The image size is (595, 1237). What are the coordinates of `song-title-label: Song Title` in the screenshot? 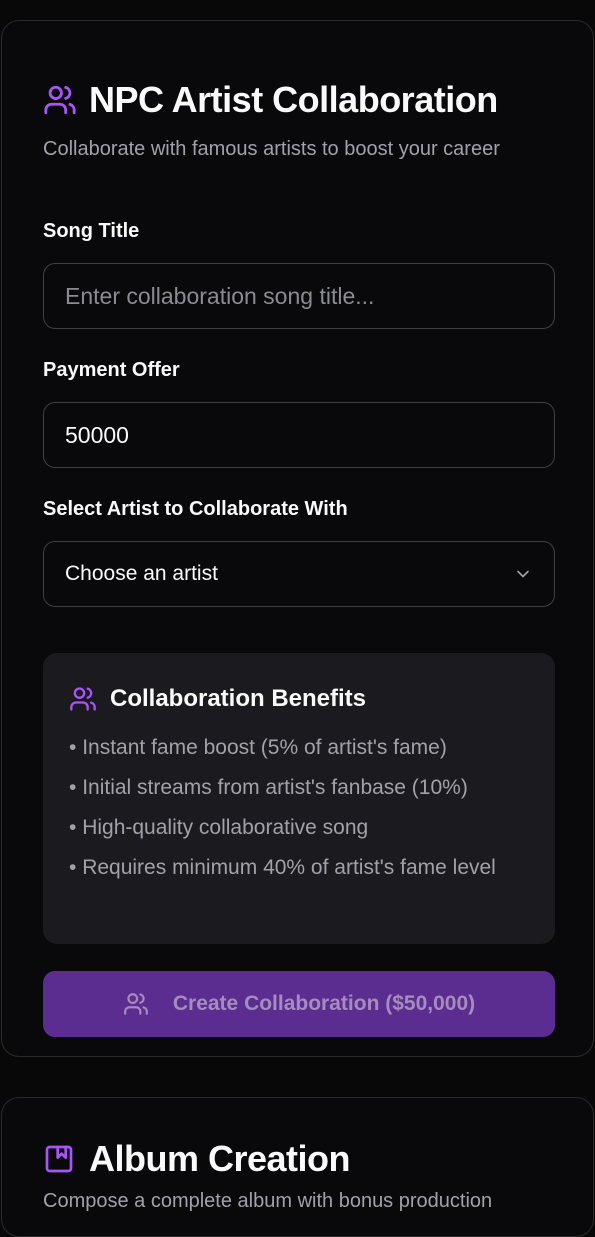 It's located at (91, 231).